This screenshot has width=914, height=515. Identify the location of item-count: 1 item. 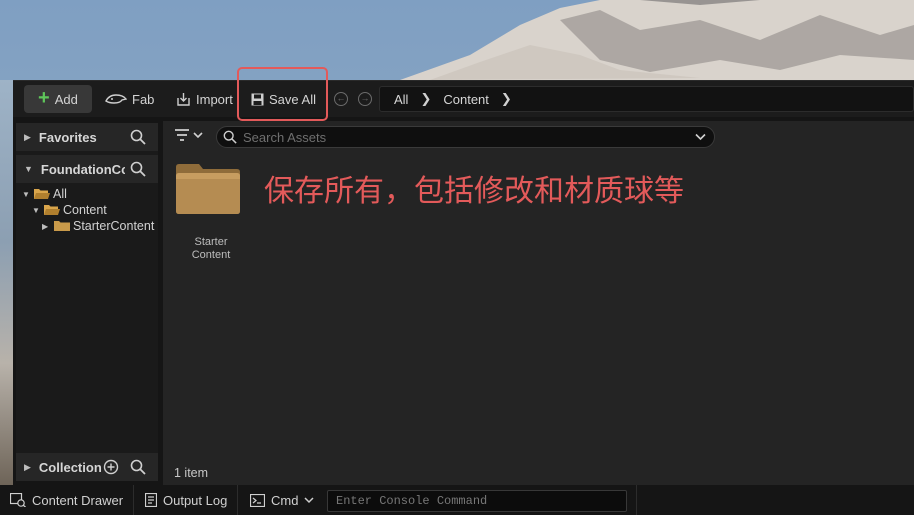
(191, 473).